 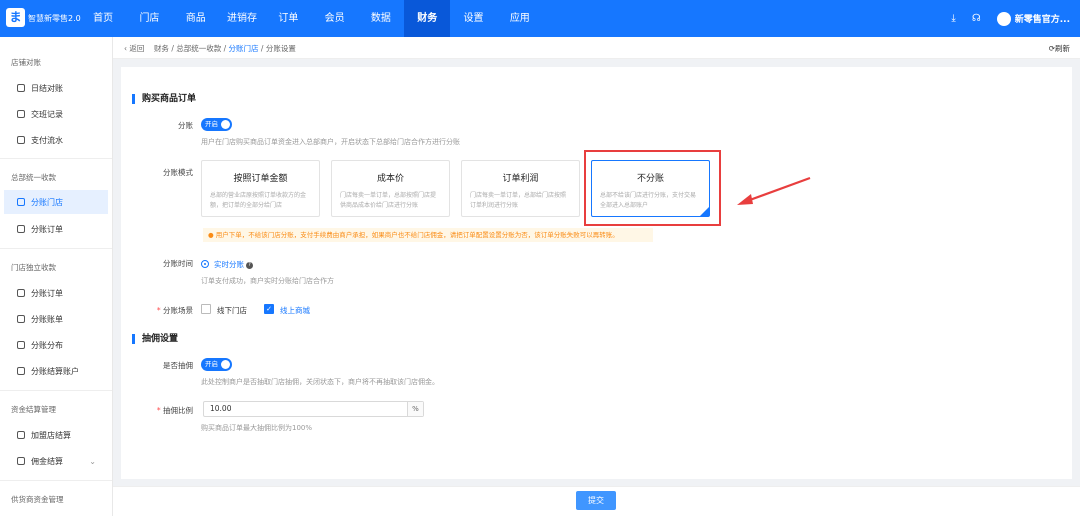 What do you see at coordinates (47, 345) in the screenshot?
I see `sidebar-item-label: 分账分布` at bounding box center [47, 345].